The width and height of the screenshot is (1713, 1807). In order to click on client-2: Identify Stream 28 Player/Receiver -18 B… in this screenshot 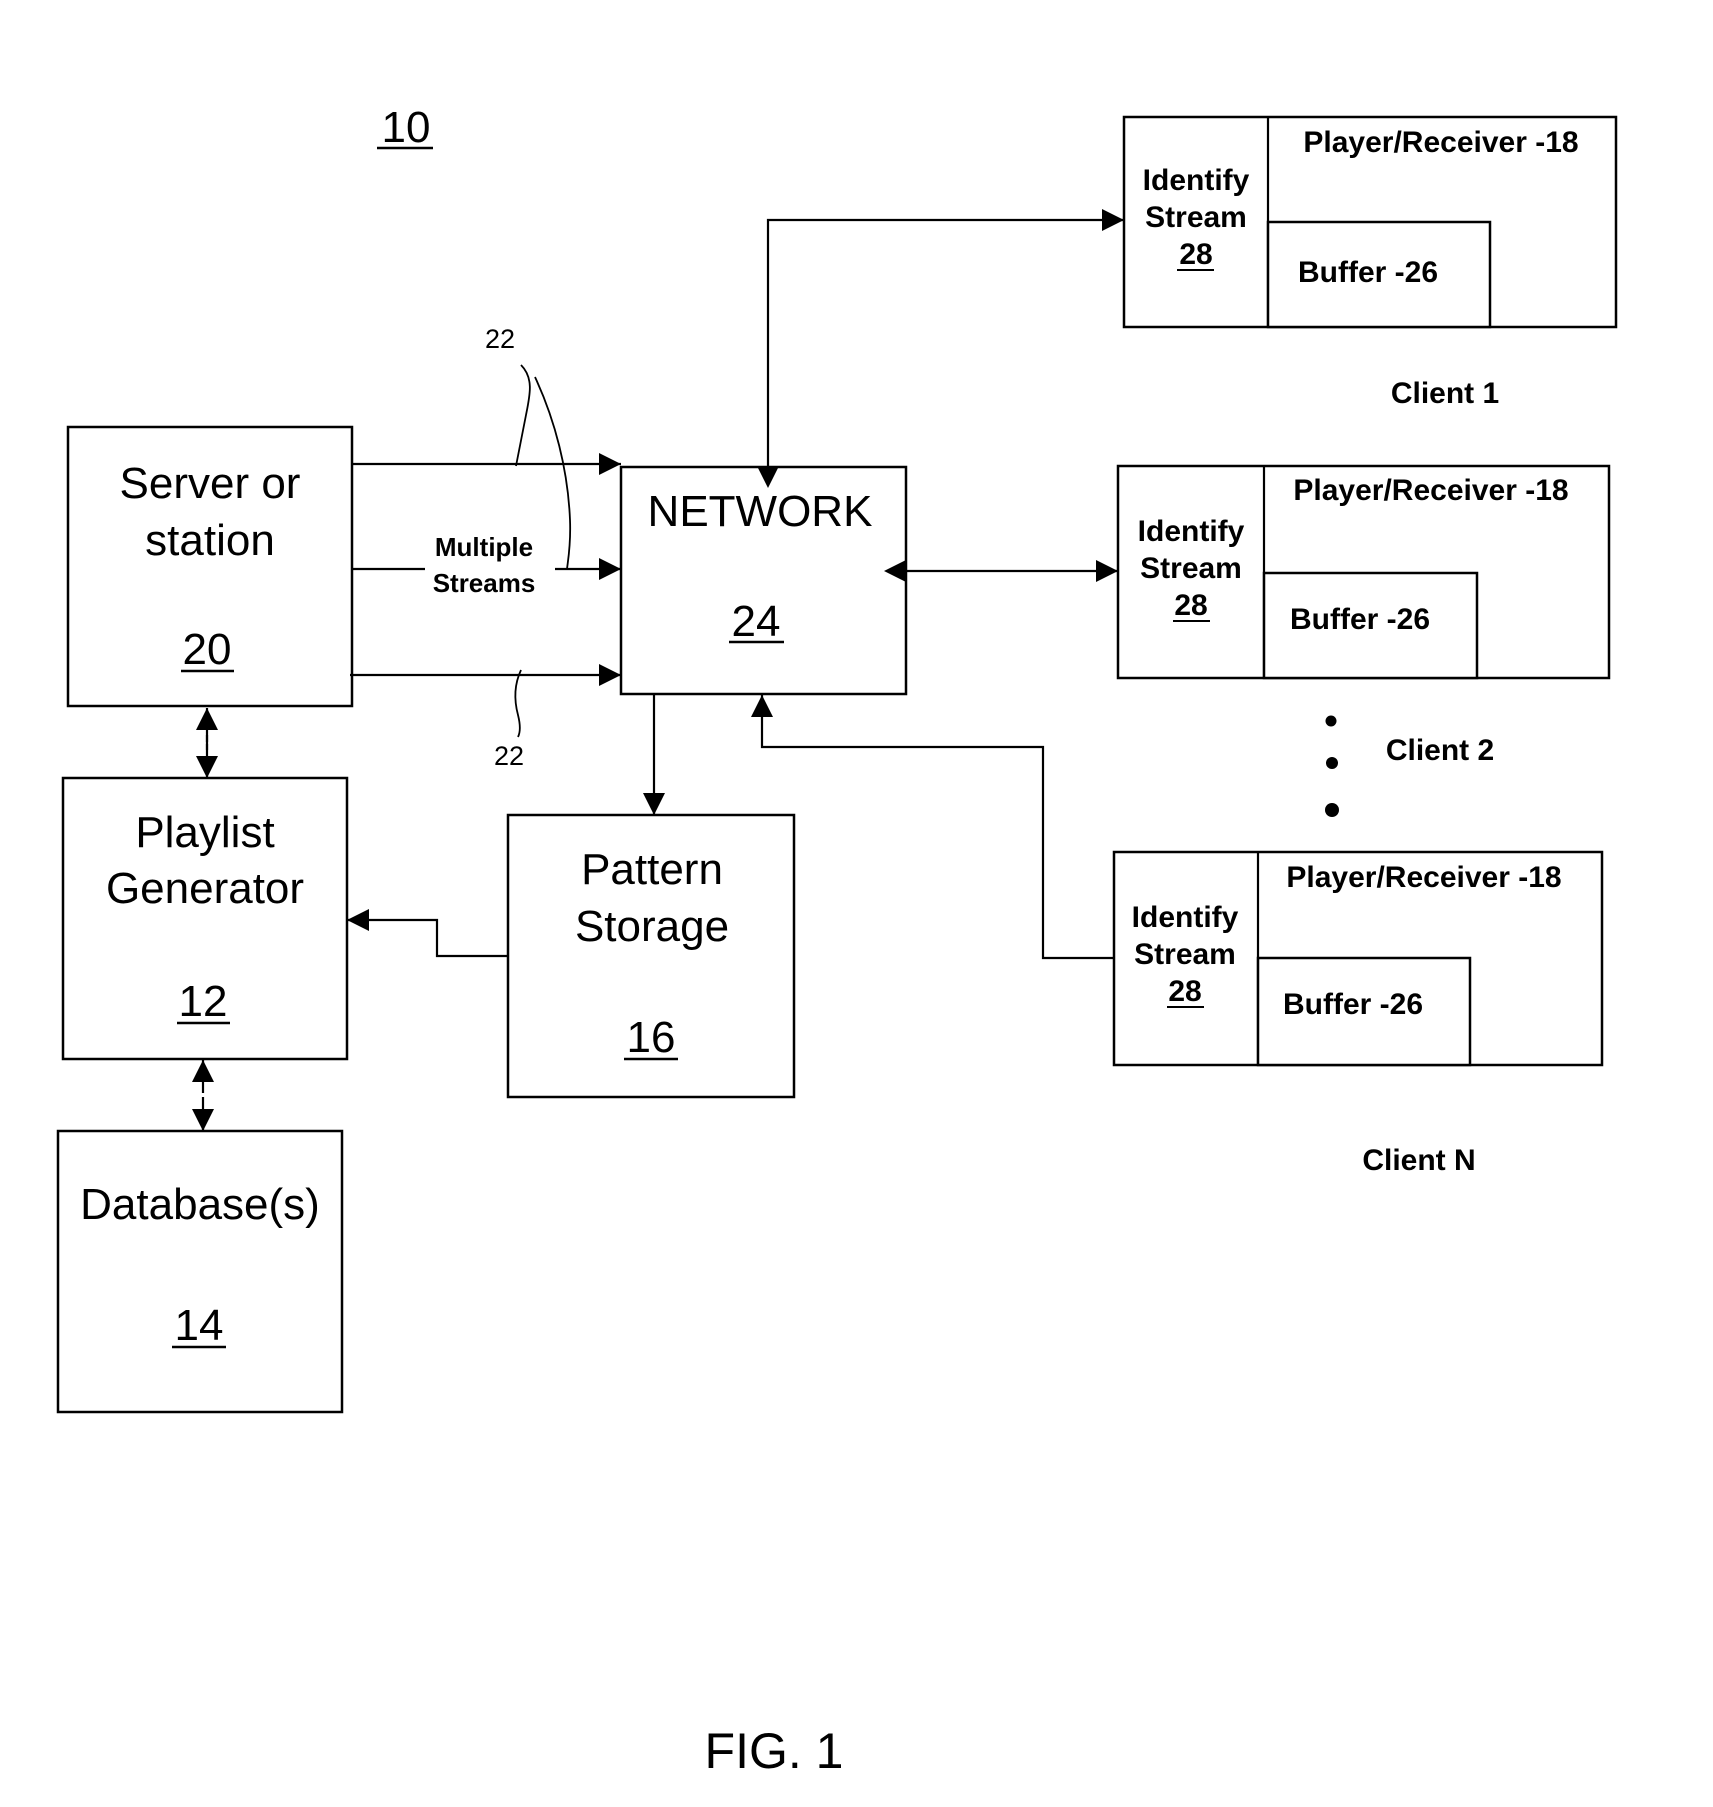, I will do `click(1363, 615)`.